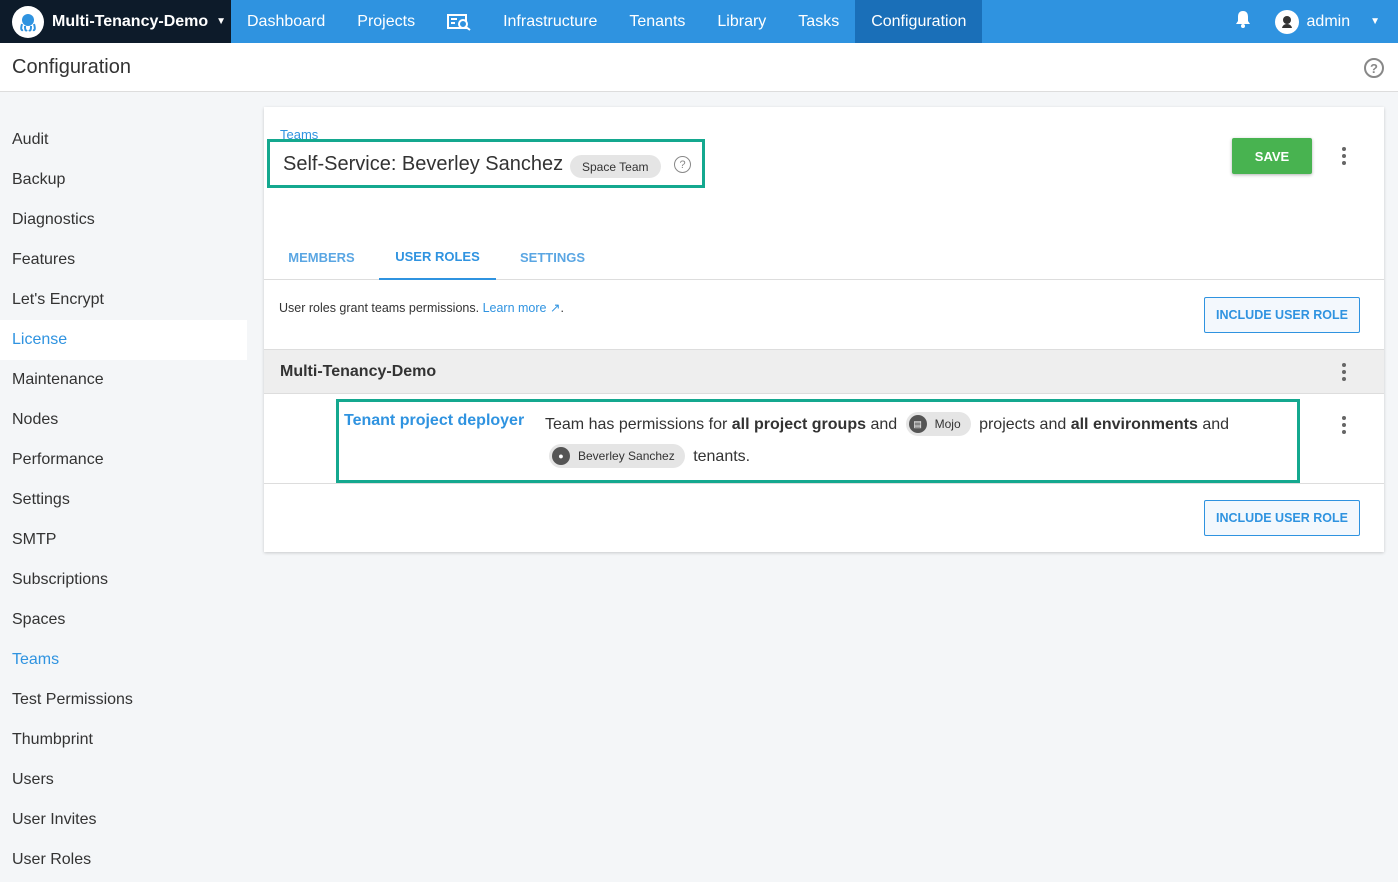  I want to click on sidebar-item-settings: Settings, so click(123, 500).